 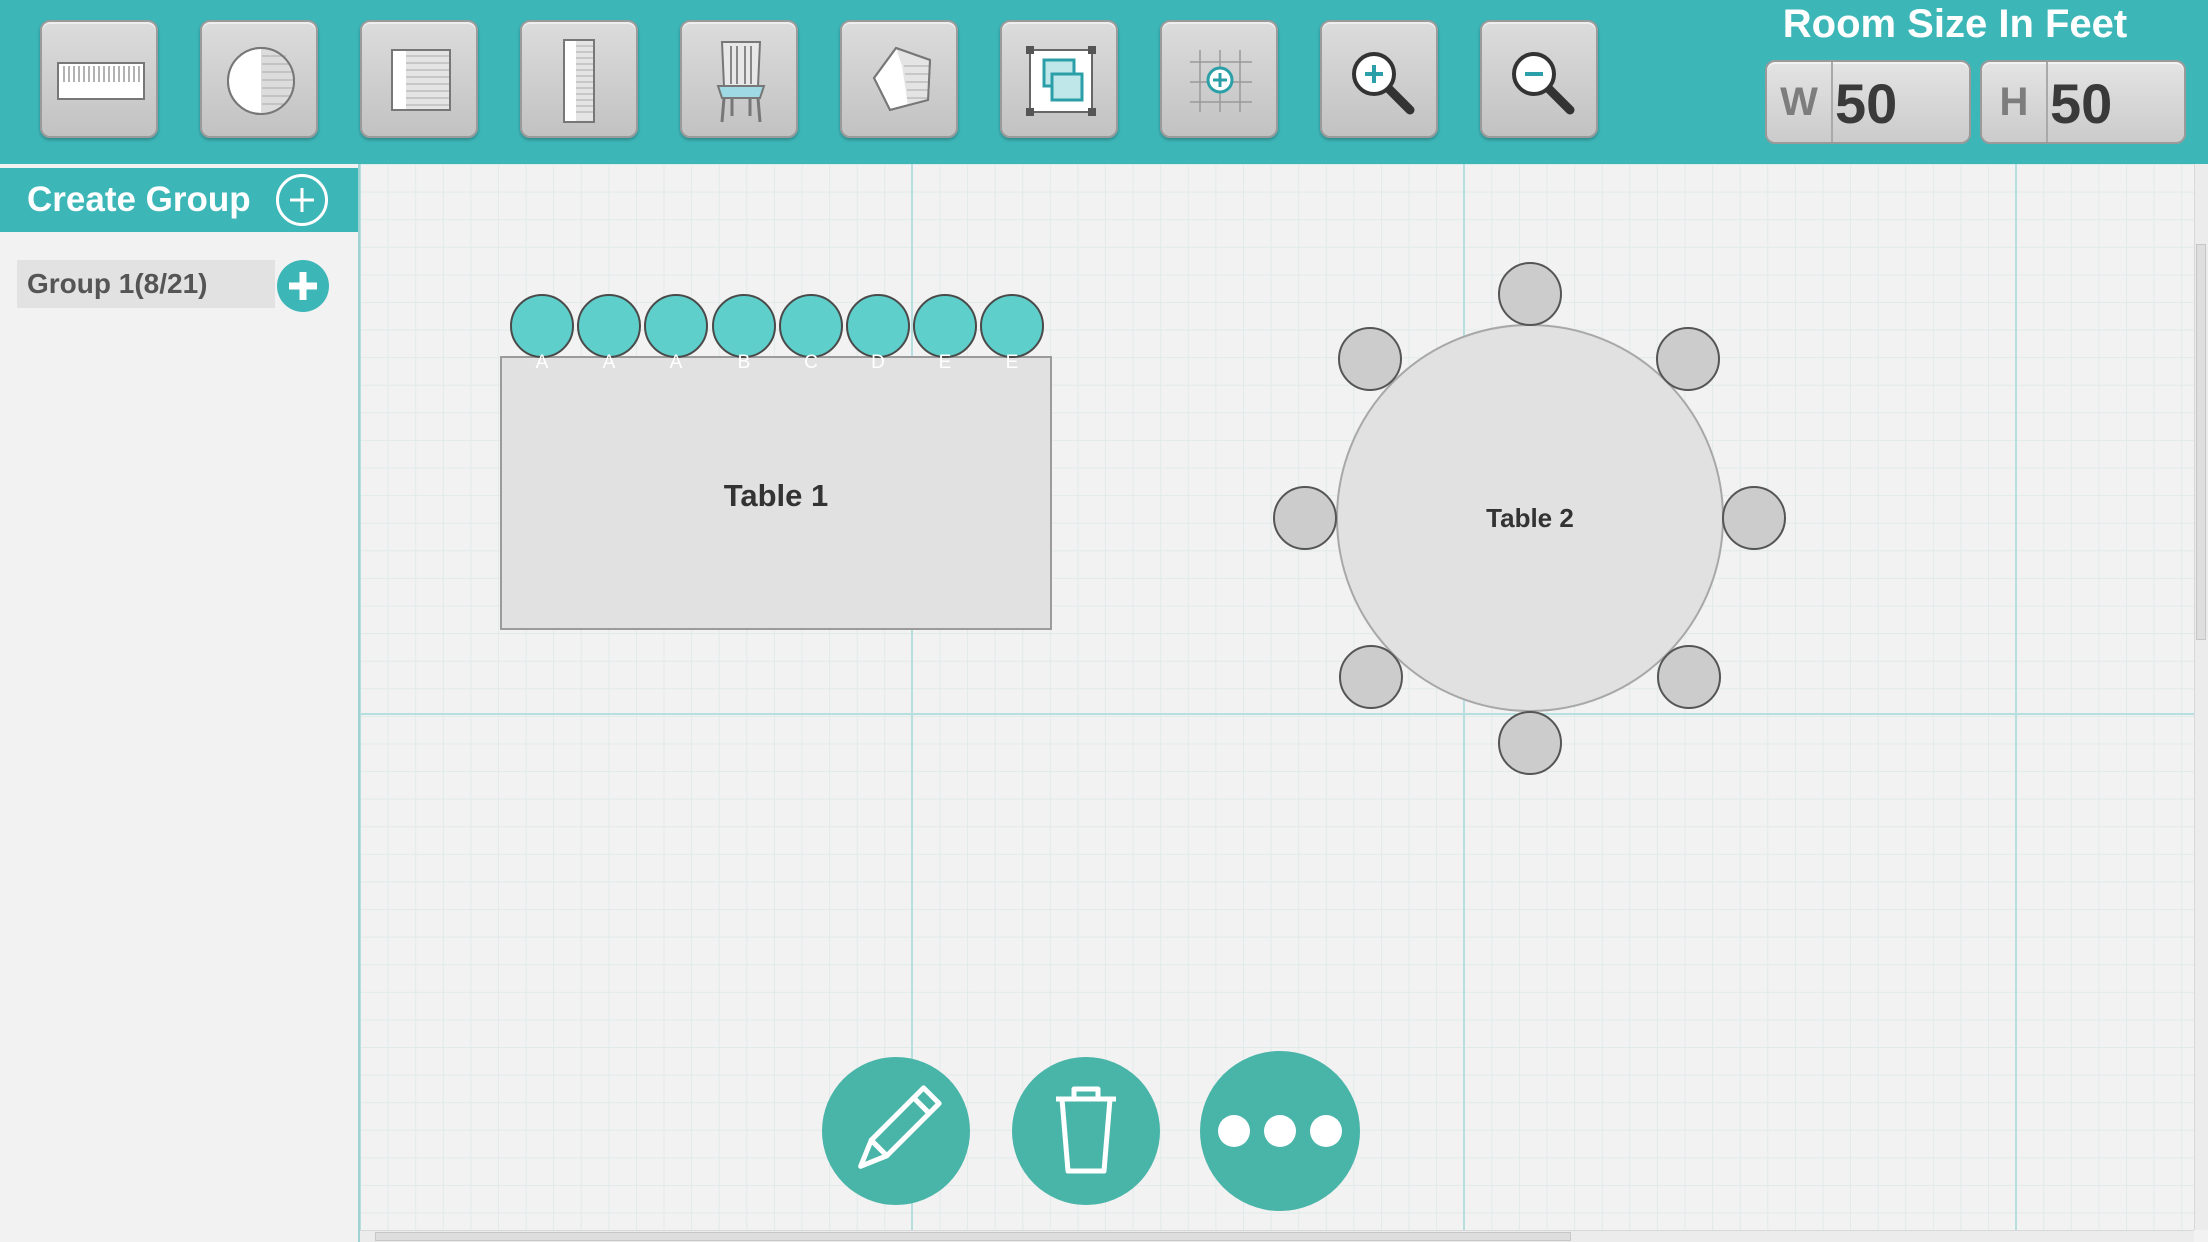 I want to click on add-rectangle-table-button, so click(x=99, y=79).